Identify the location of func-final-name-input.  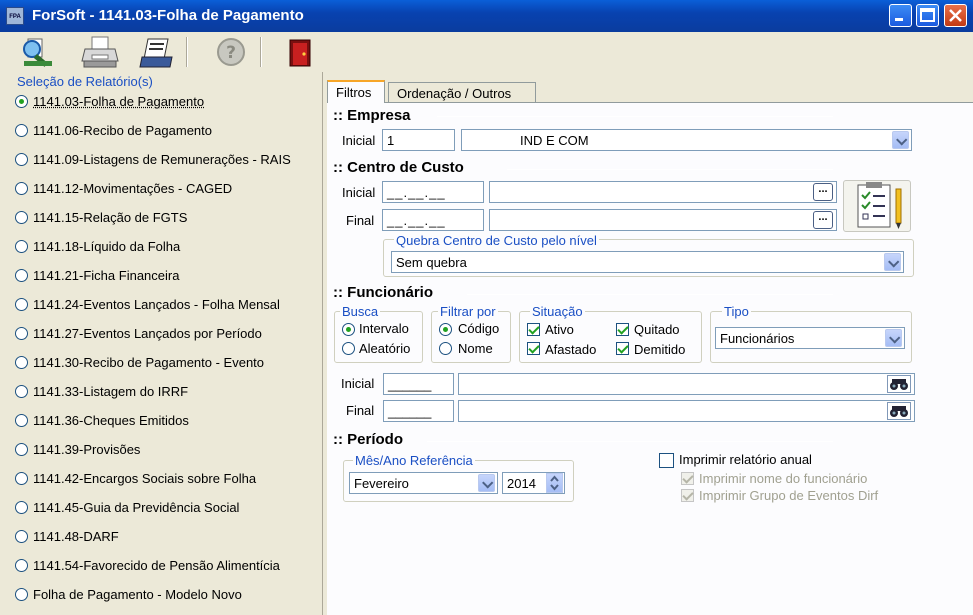
(686, 411).